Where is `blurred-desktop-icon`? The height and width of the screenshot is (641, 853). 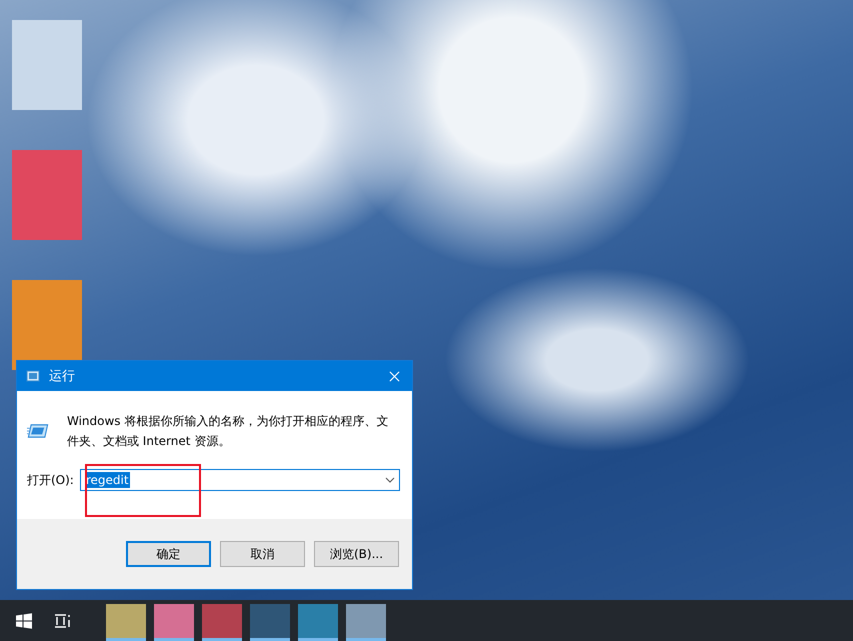
blurred-desktop-icon is located at coordinates (47, 325).